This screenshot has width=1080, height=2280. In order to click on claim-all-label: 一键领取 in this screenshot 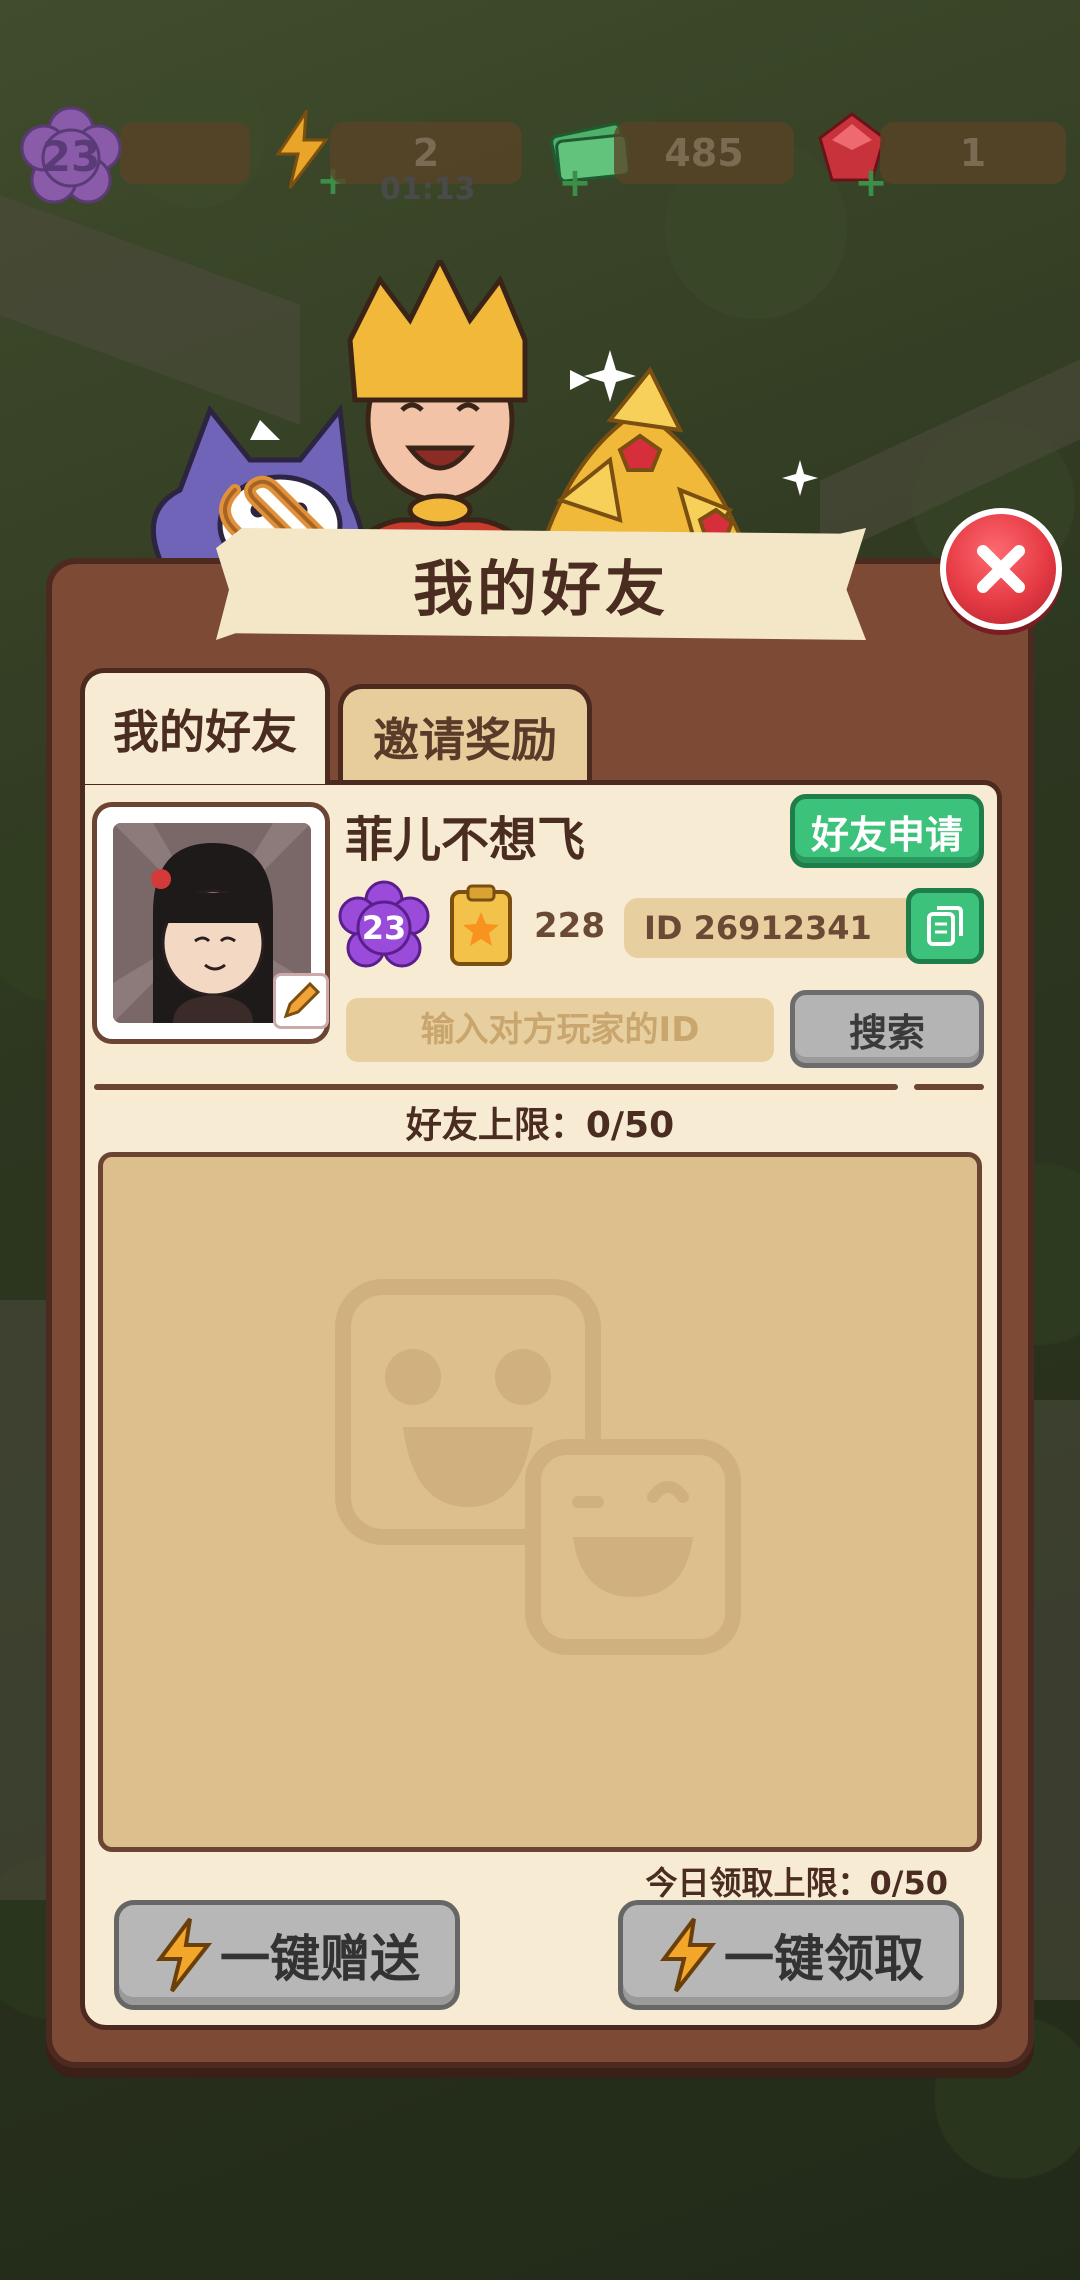, I will do `click(824, 1959)`.